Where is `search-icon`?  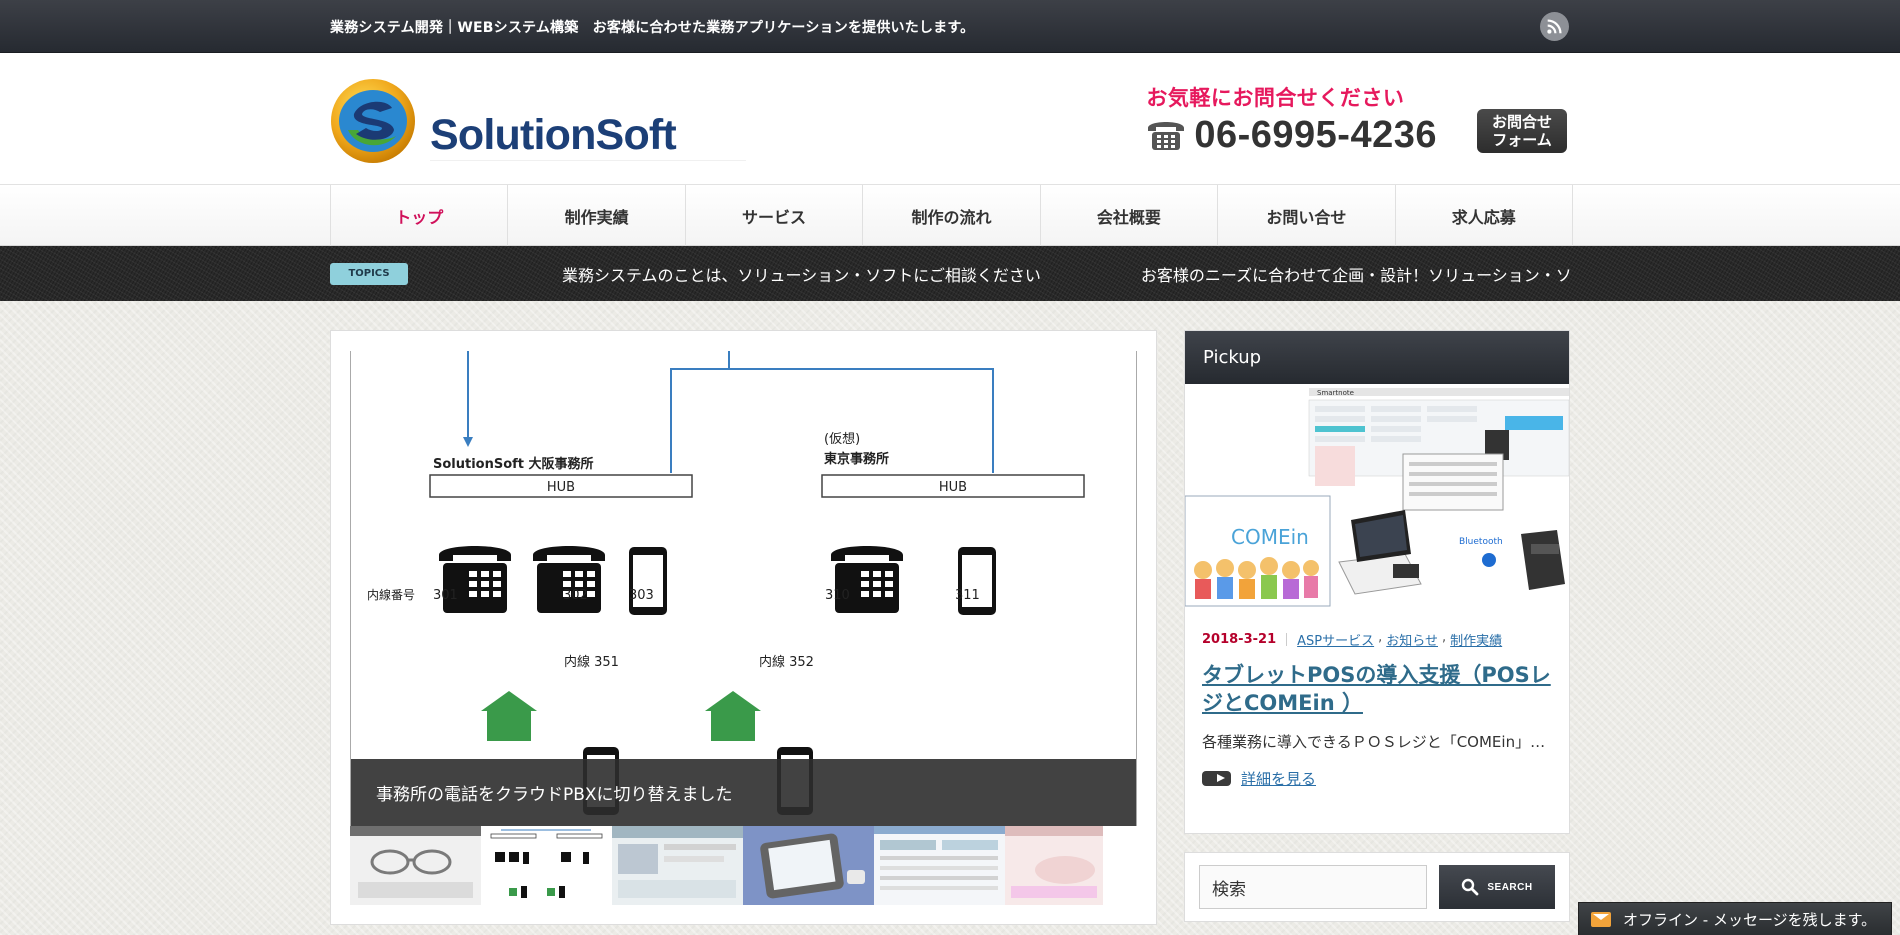 search-icon is located at coordinates (1470, 887).